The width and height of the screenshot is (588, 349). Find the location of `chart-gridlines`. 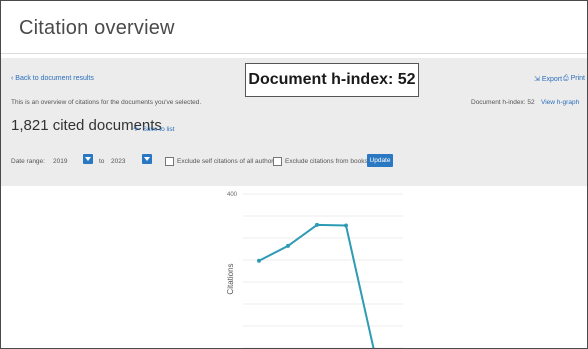

chart-gridlines is located at coordinates (323, 270).